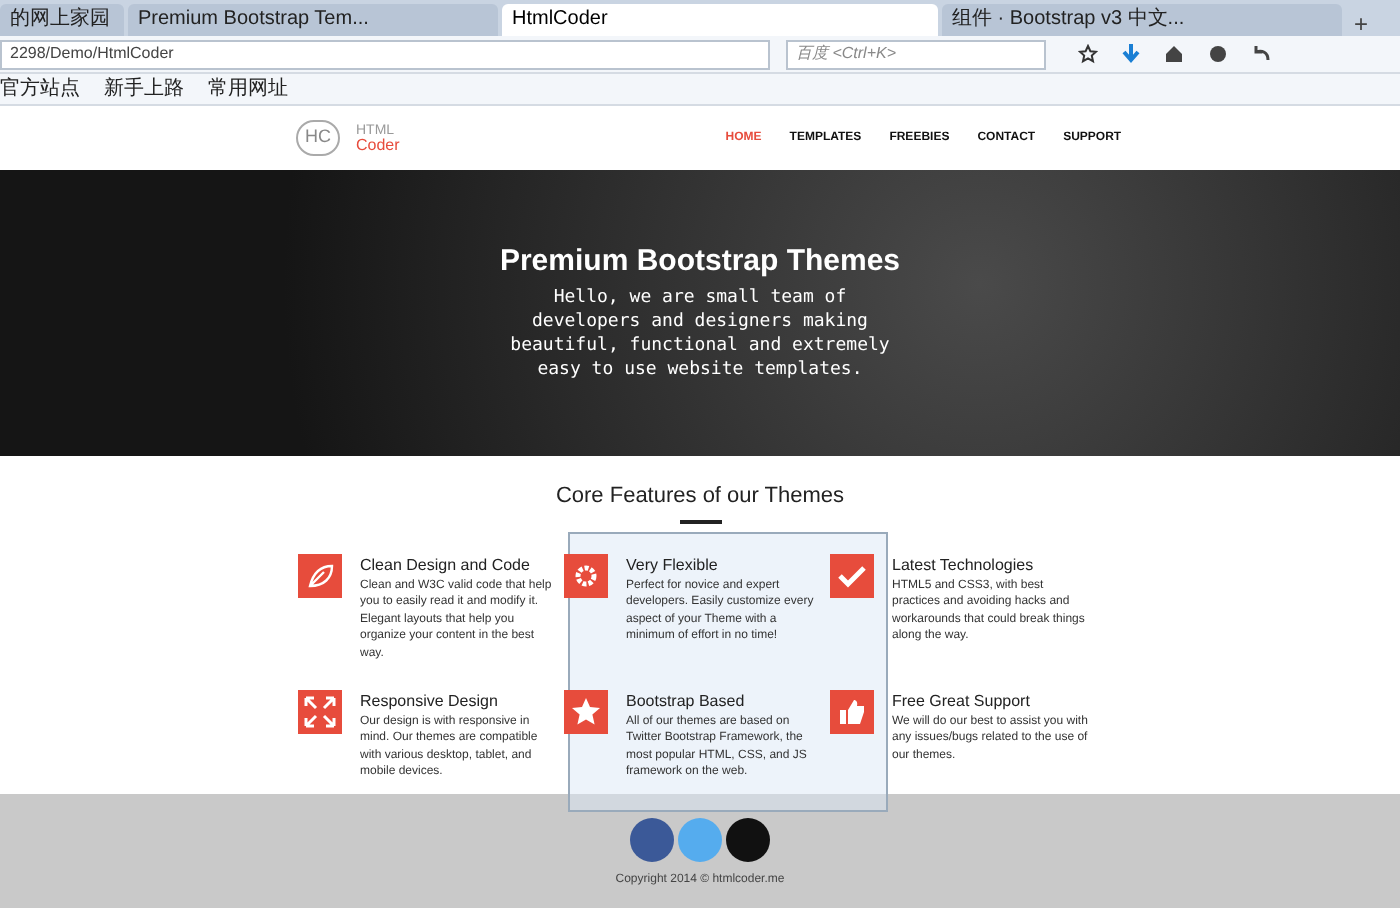 The height and width of the screenshot is (908, 1400). What do you see at coordinates (852, 575) in the screenshot?
I see `check-icon` at bounding box center [852, 575].